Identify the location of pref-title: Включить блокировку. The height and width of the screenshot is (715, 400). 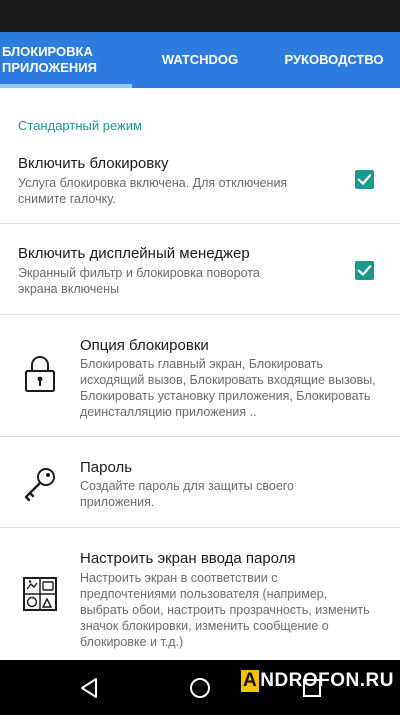
(93, 163).